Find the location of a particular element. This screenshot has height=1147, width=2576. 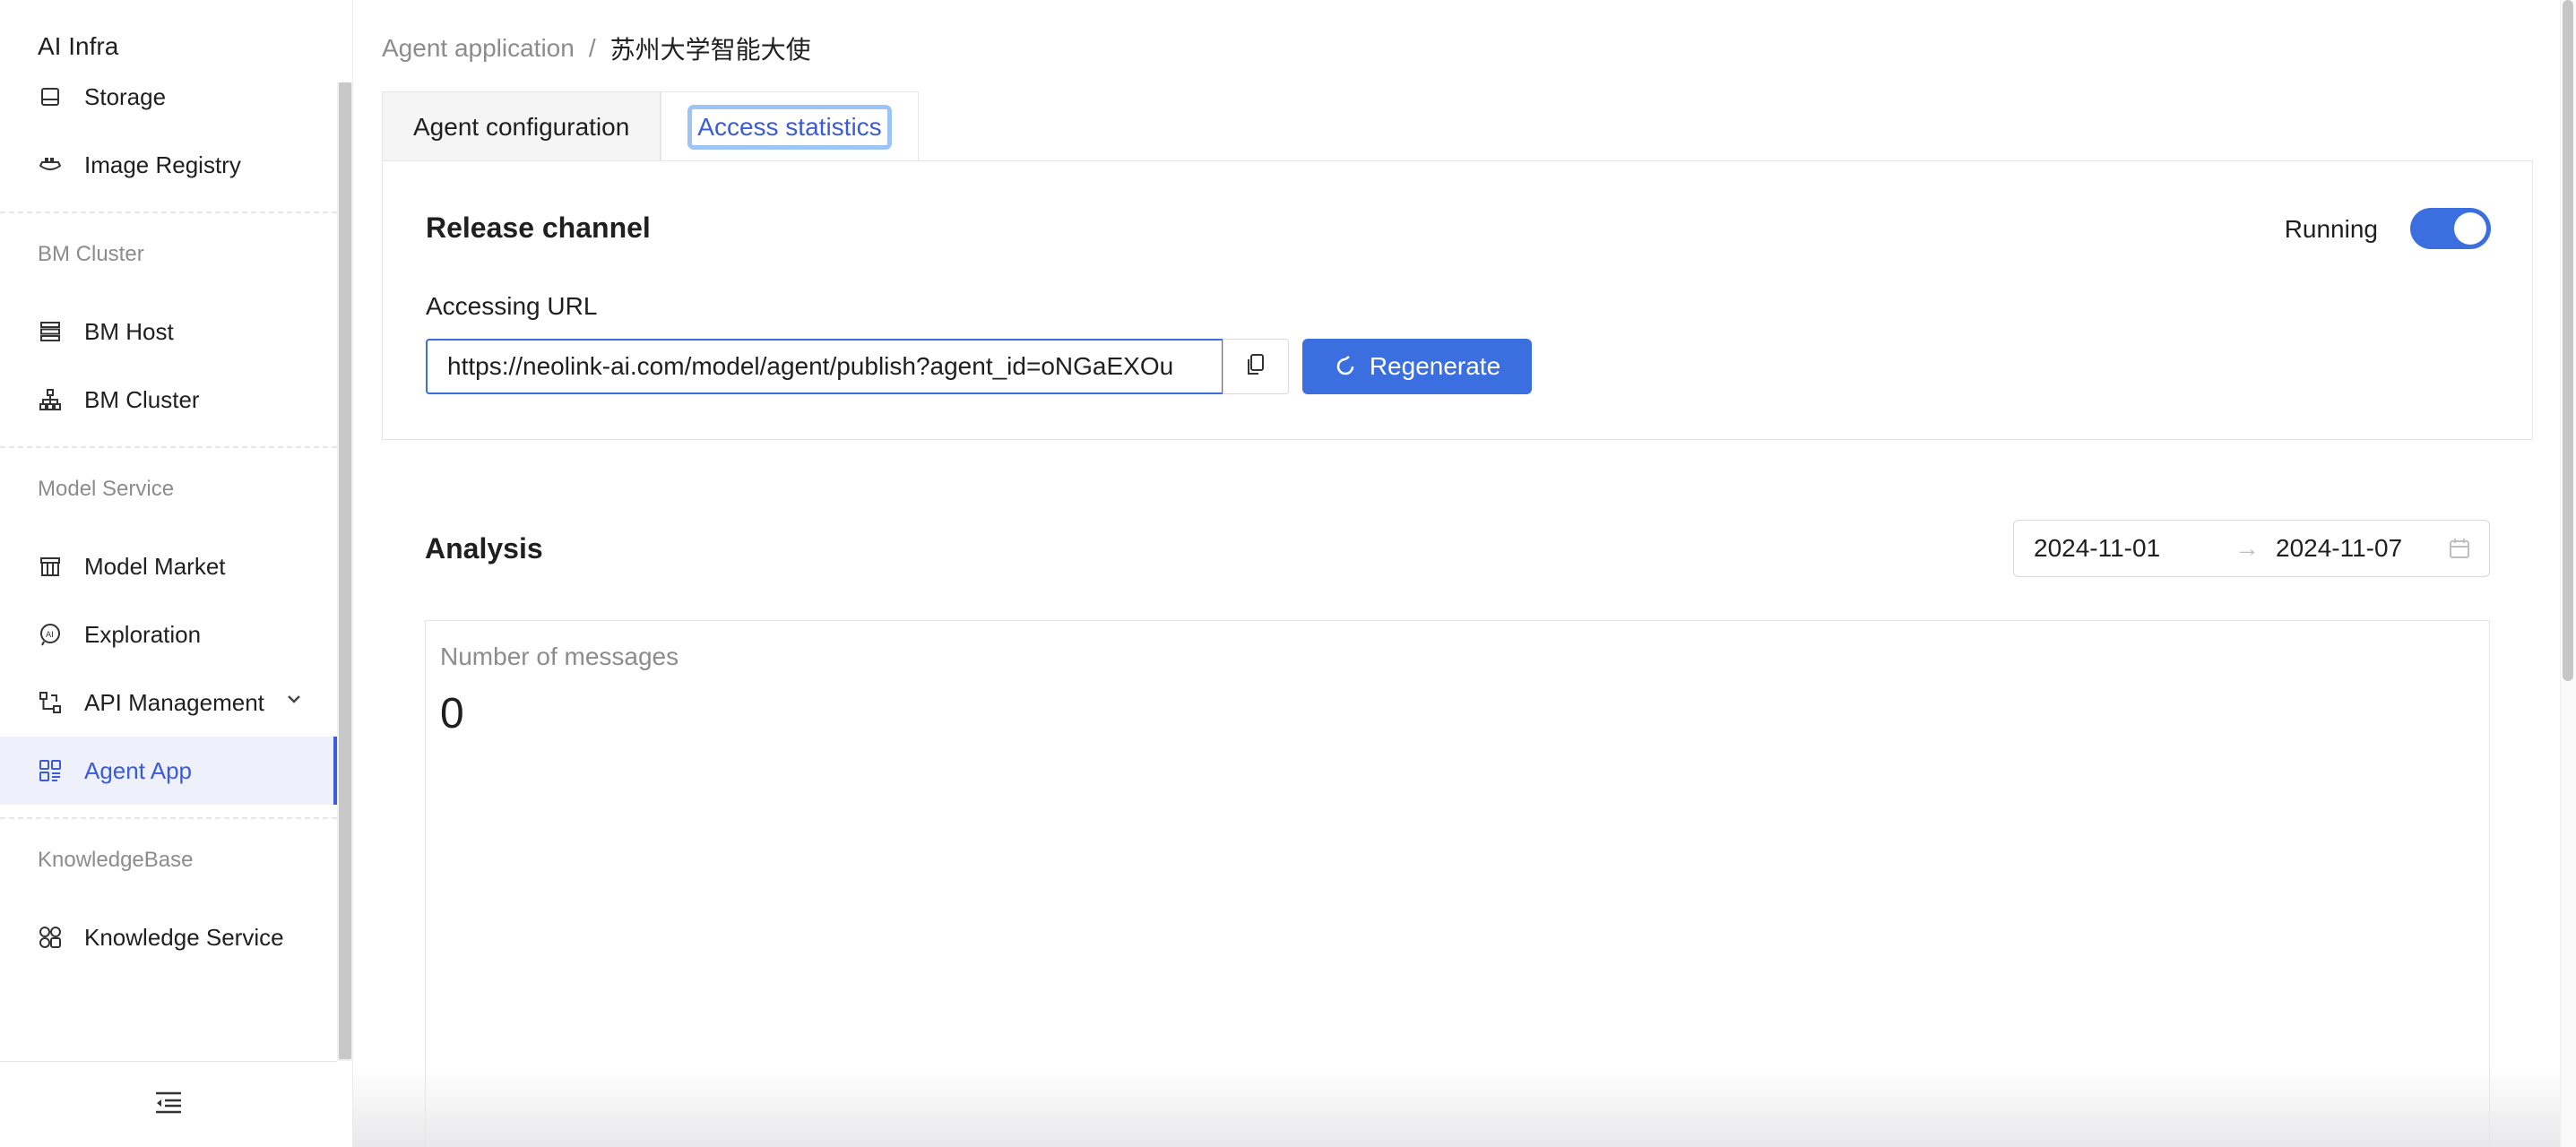

sidebar-item-storage: Storage is located at coordinates (168, 97).